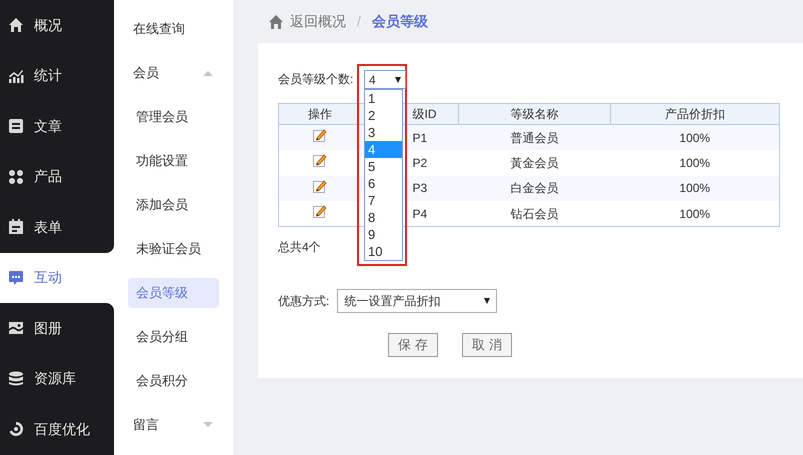 This screenshot has width=803, height=455. Describe the element at coordinates (16, 227) in the screenshot. I see `calendar-icon` at that location.